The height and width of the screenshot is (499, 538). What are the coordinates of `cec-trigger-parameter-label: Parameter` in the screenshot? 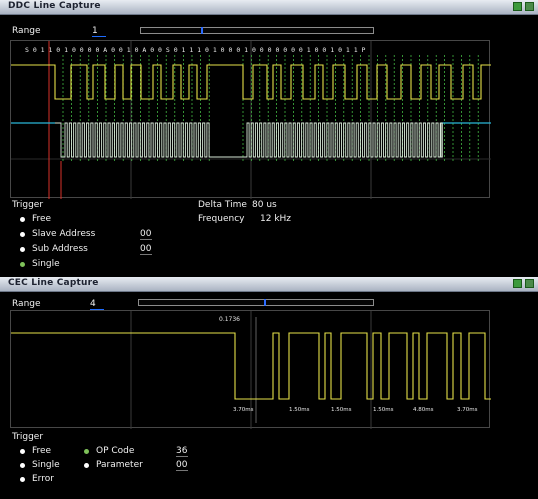 It's located at (119, 465).